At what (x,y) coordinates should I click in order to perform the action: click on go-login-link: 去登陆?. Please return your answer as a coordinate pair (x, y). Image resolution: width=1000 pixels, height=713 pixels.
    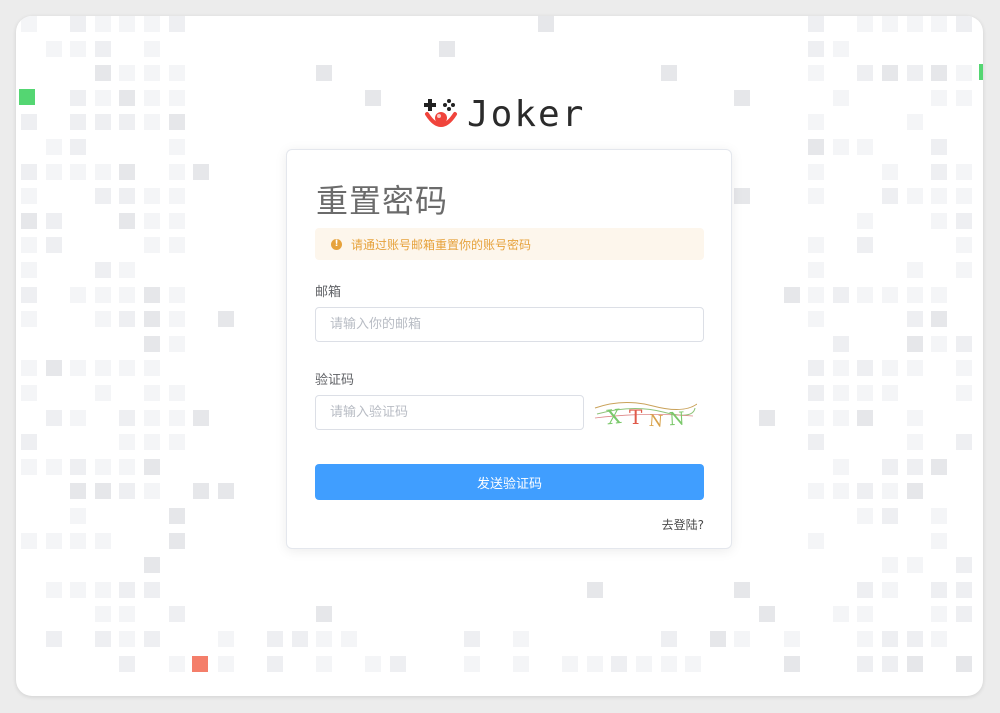
    Looking at the image, I should click on (683, 524).